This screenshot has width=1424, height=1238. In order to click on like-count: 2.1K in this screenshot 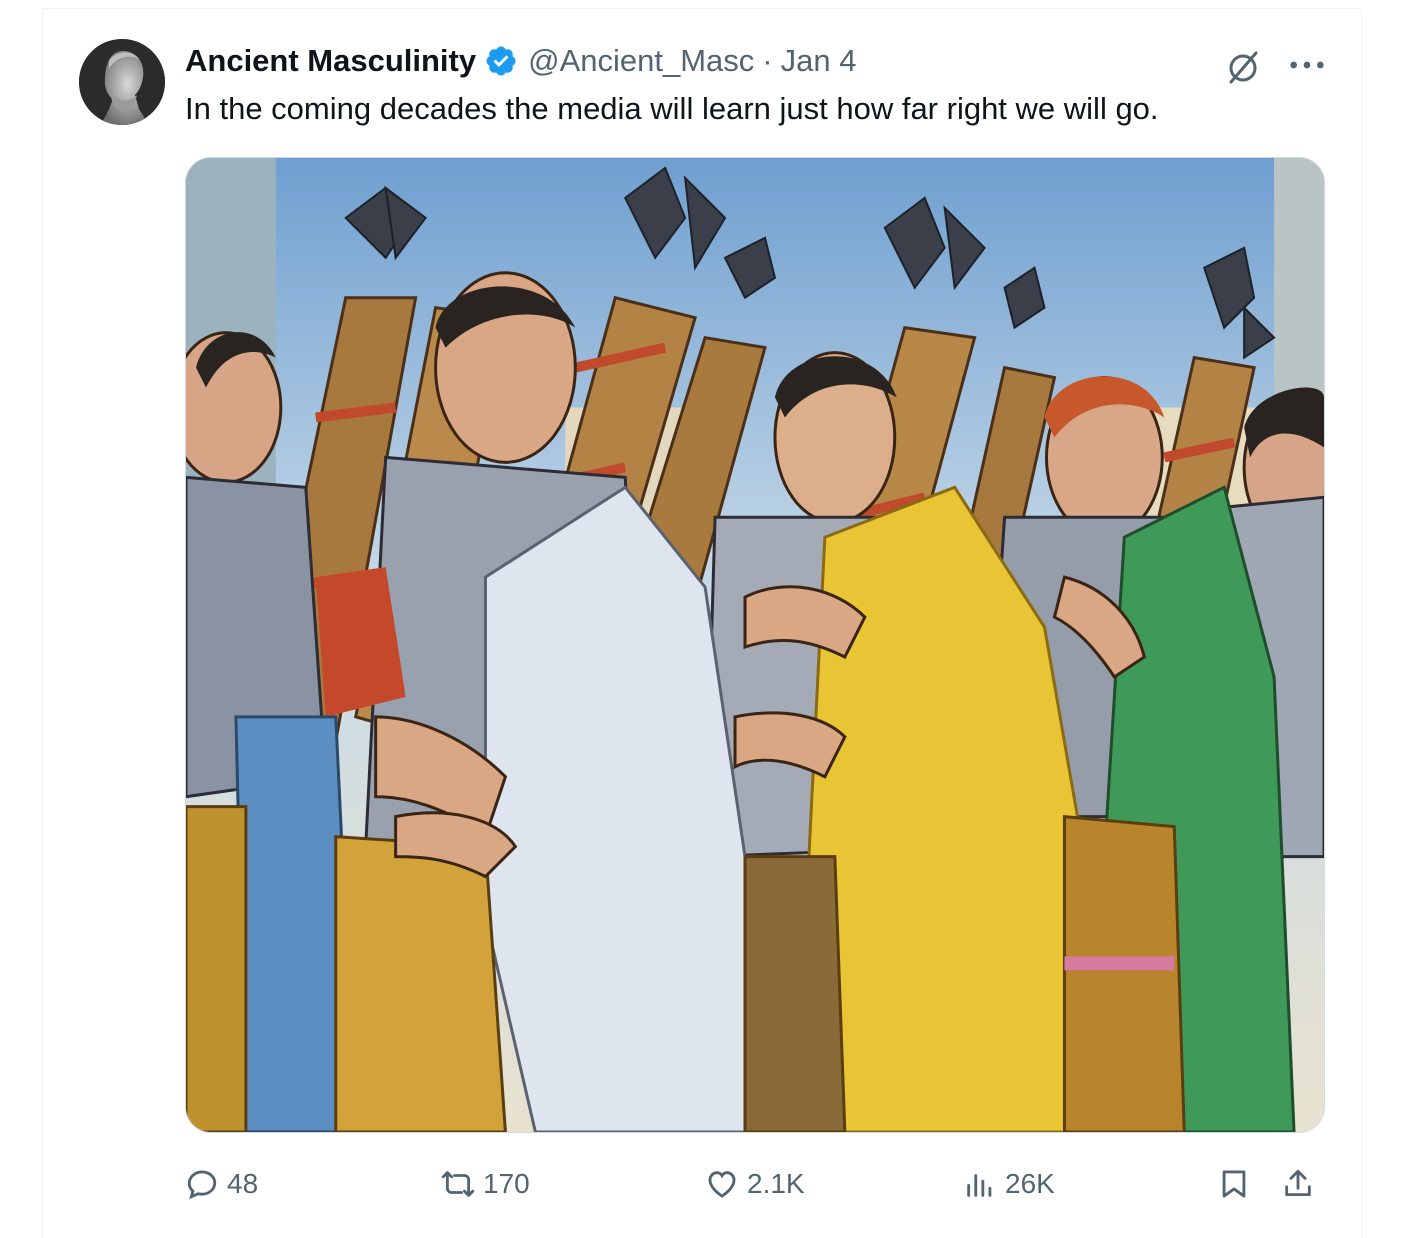, I will do `click(776, 1183)`.